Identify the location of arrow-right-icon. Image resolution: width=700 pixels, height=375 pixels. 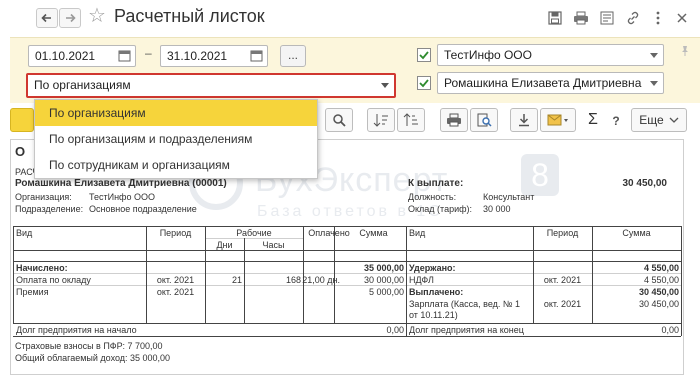
(71, 18).